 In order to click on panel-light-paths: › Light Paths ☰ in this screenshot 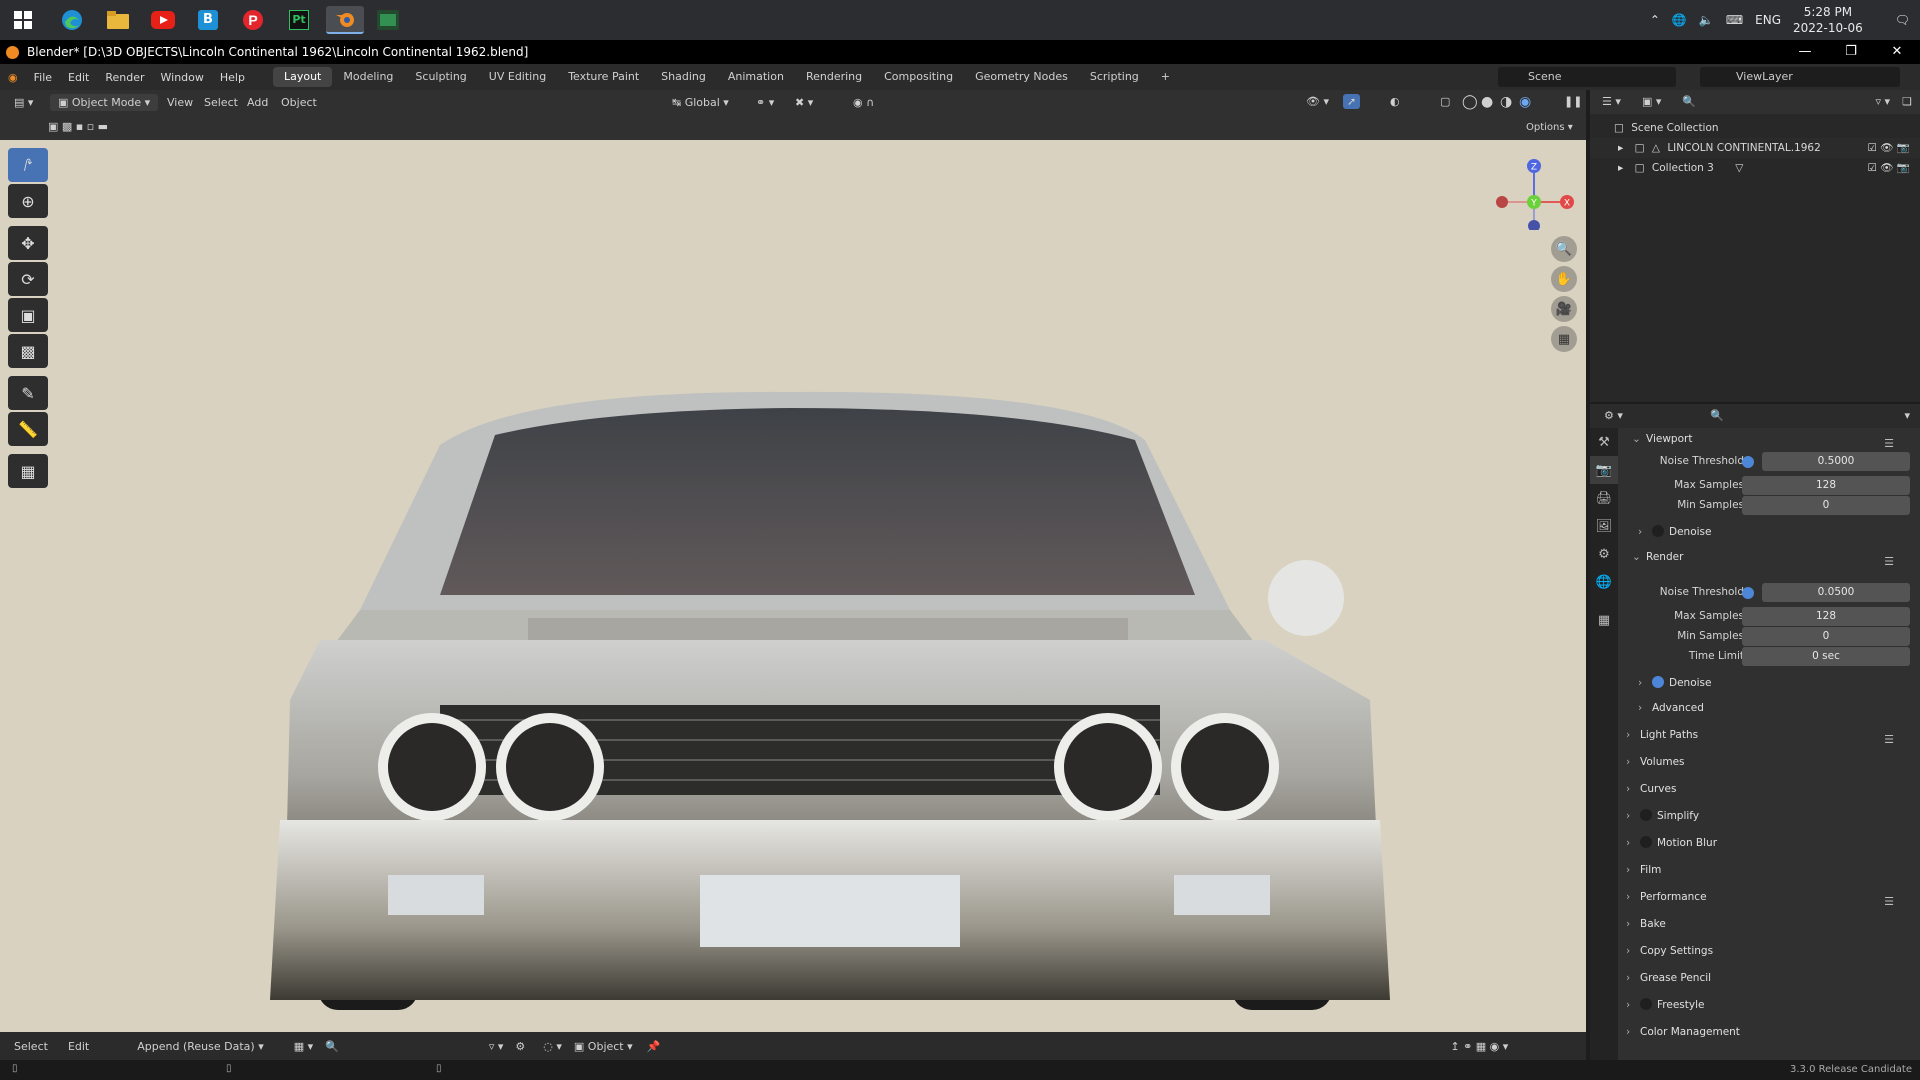, I will do `click(1771, 735)`.